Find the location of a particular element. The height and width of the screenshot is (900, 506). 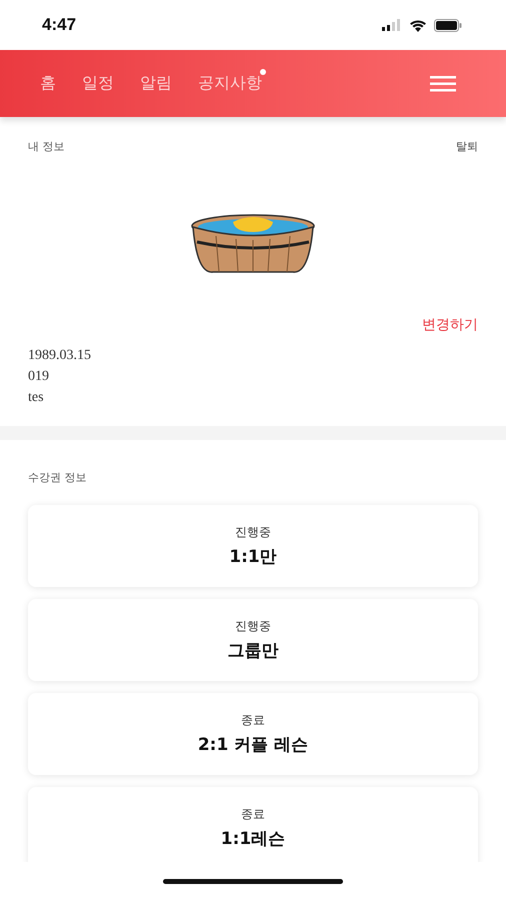

status-time: 4:47 is located at coordinates (59, 25).